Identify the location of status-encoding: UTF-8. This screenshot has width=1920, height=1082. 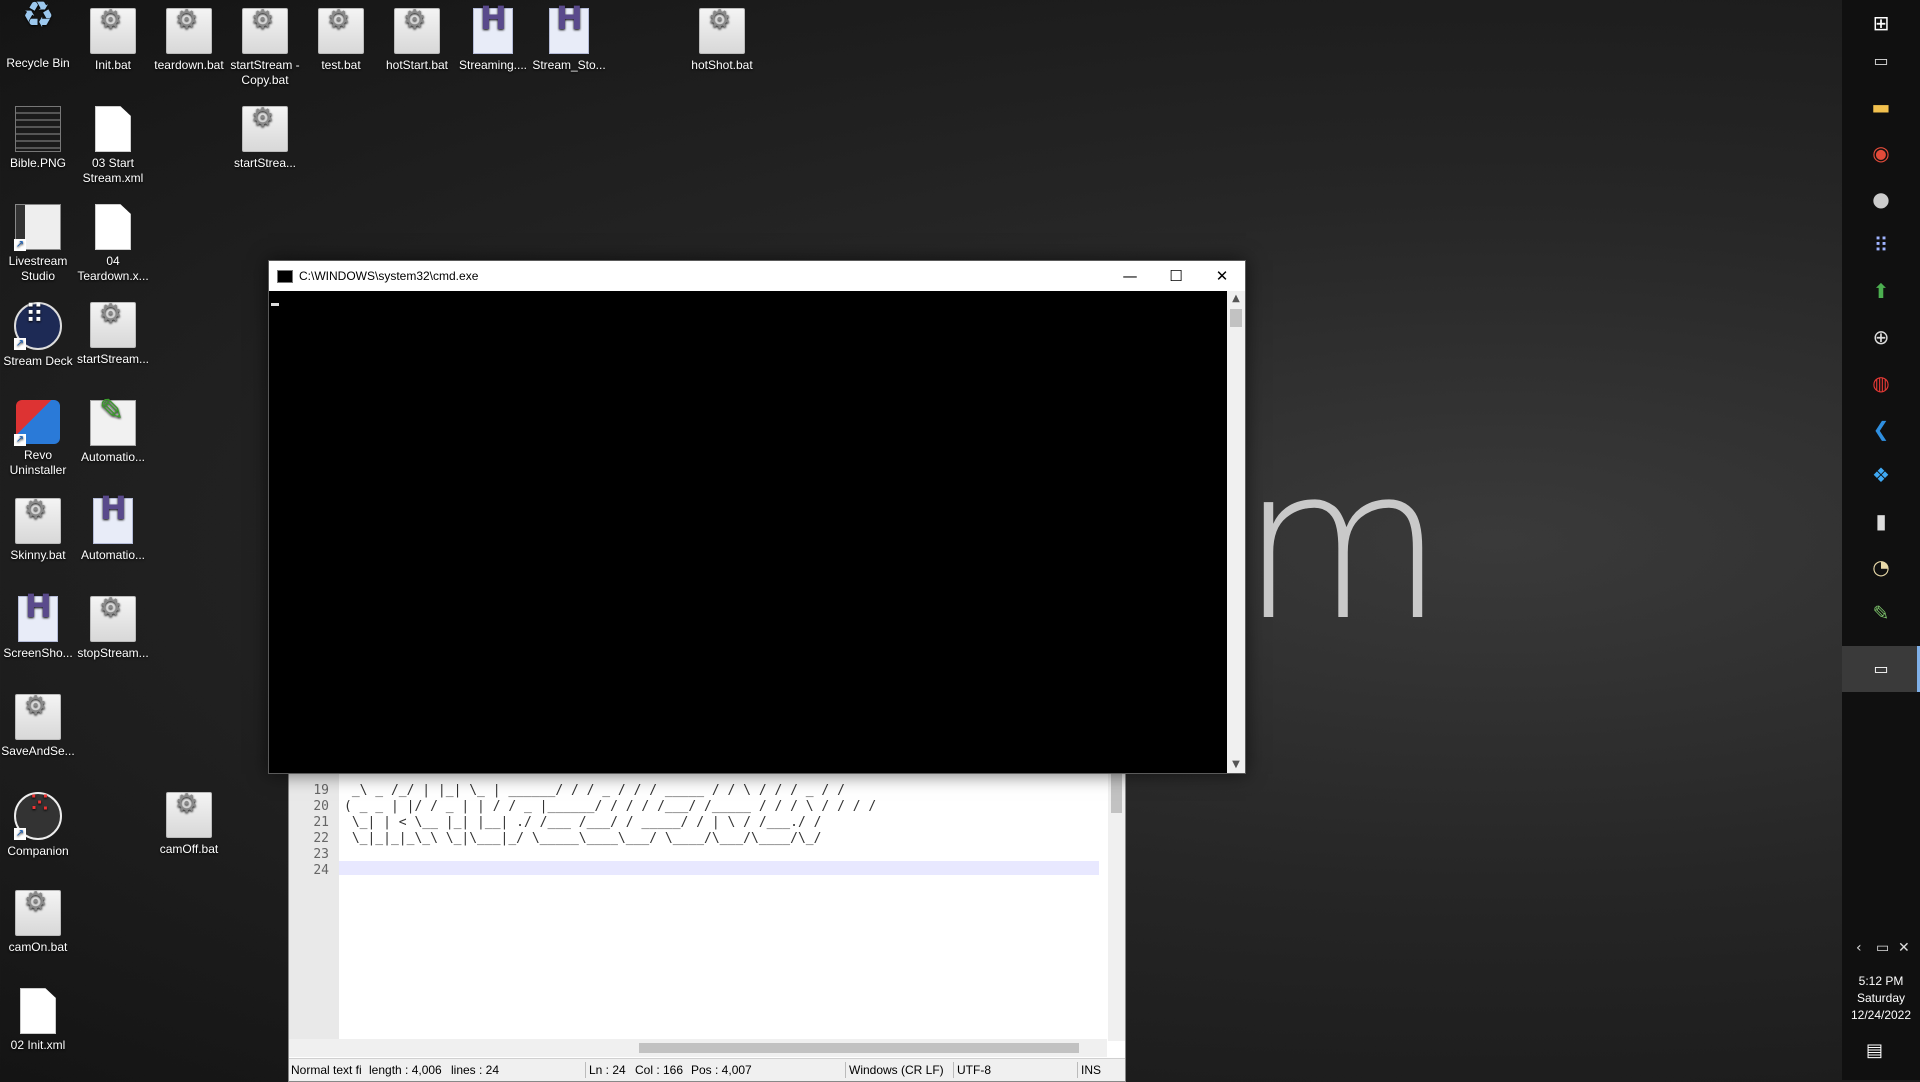
(974, 1070).